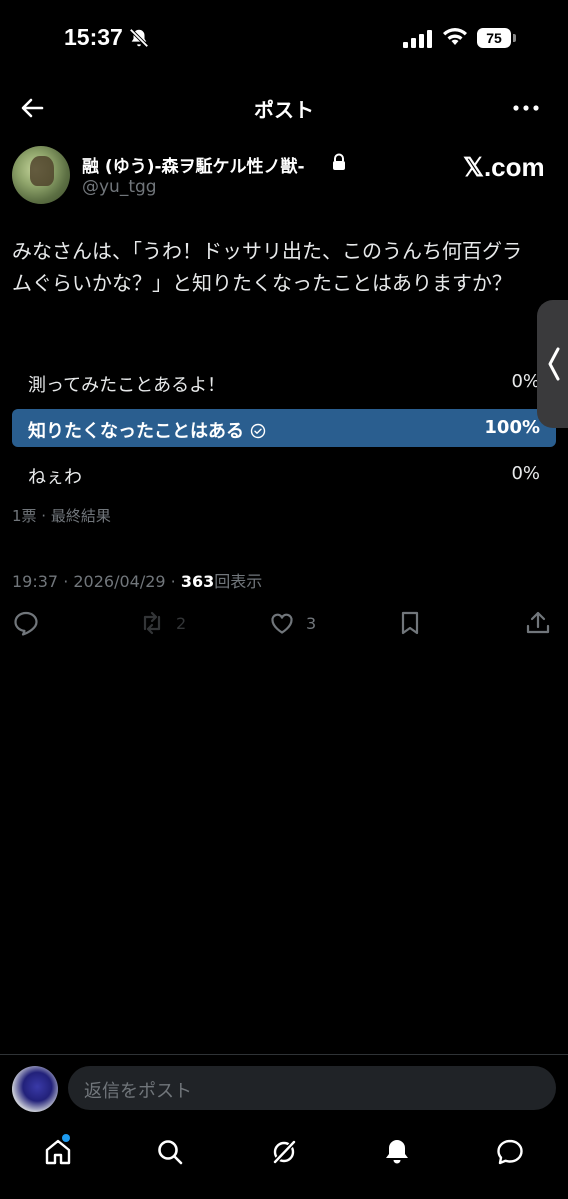 This screenshot has height=1199, width=568. What do you see at coordinates (494, 38) in the screenshot?
I see `battery-indicator: 75` at bounding box center [494, 38].